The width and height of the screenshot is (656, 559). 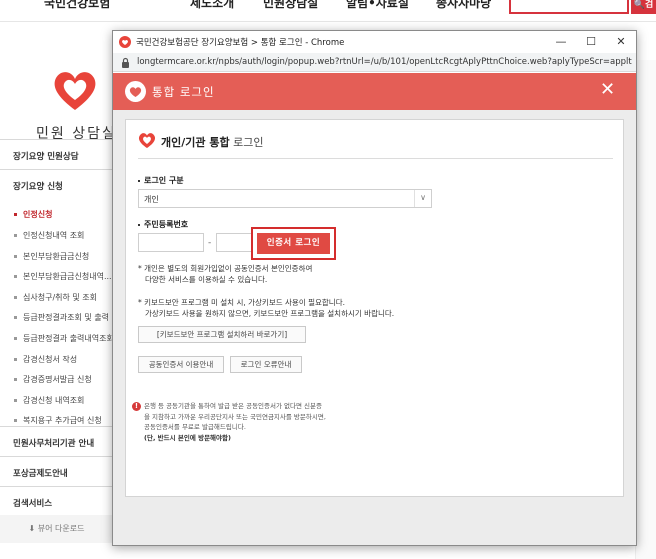 I want to click on login-type-label: 로그인 구분, so click(x=161, y=180).